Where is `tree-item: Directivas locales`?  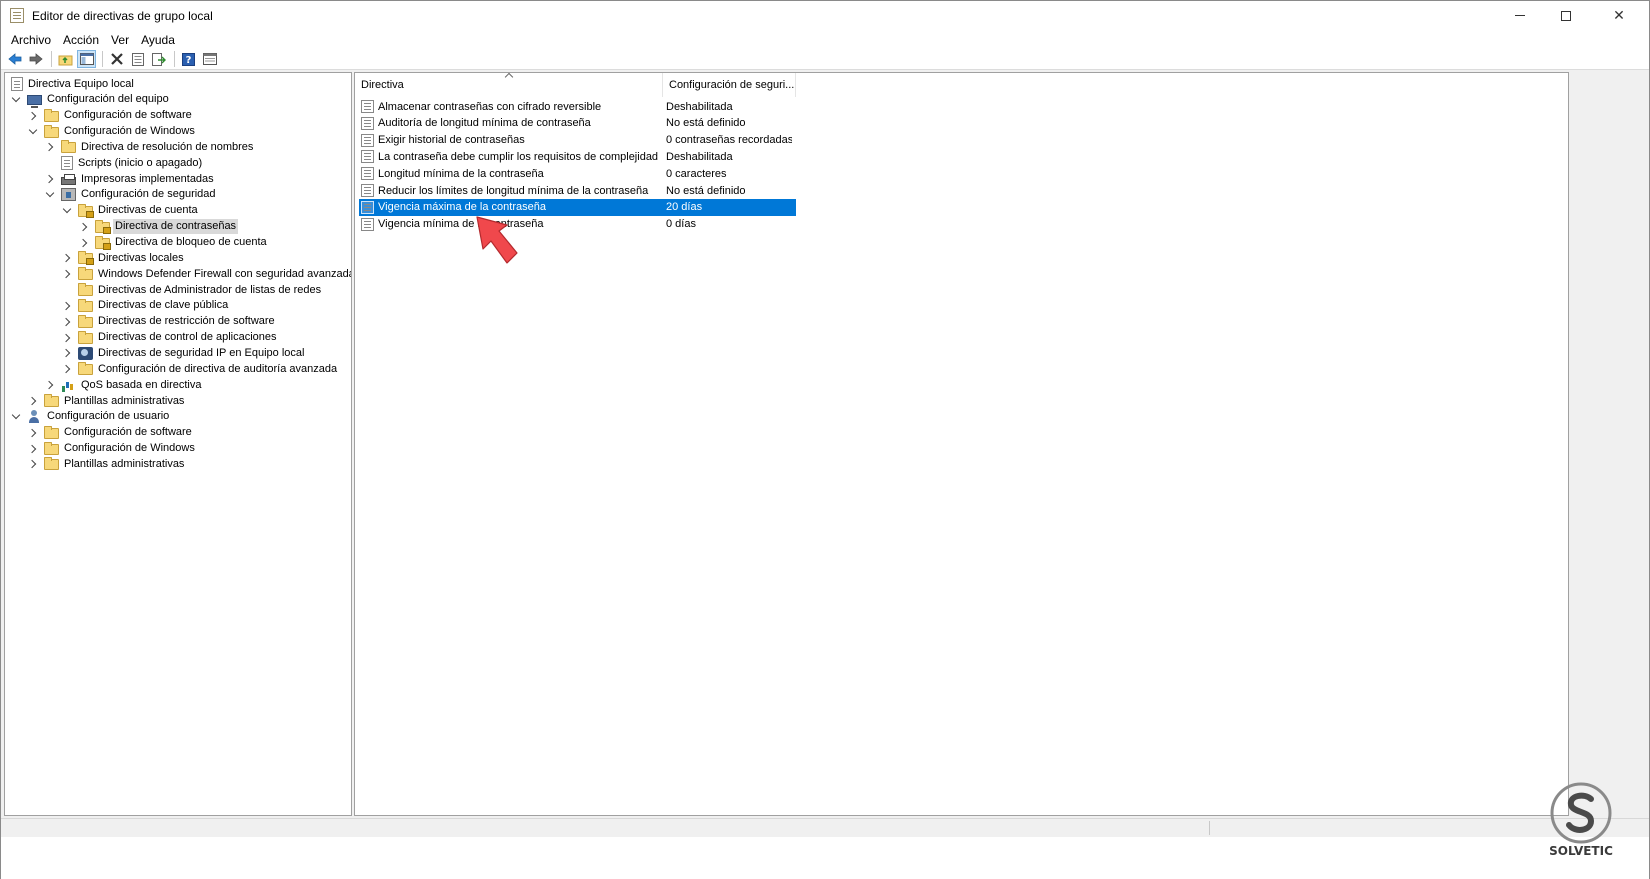
tree-item: Directivas locales is located at coordinates (123, 258).